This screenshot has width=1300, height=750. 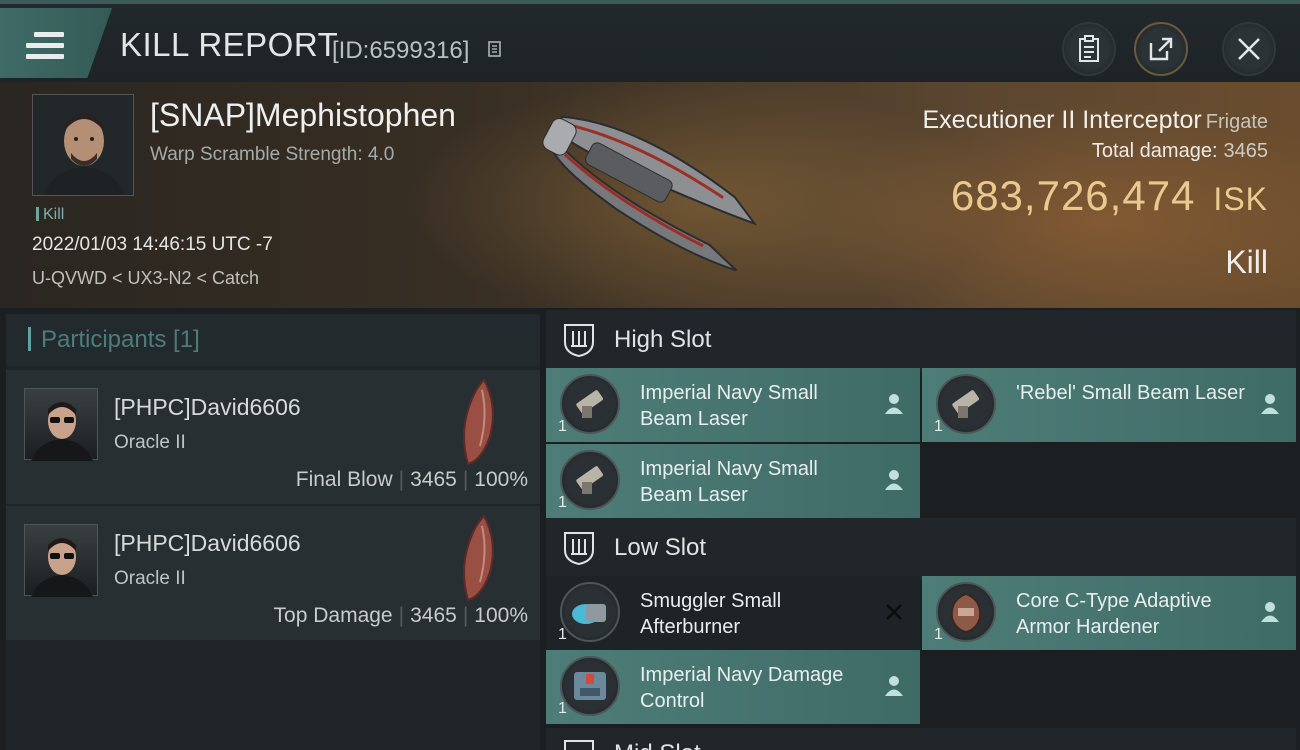 I want to click on victim-avatar, so click(x=83, y=145).